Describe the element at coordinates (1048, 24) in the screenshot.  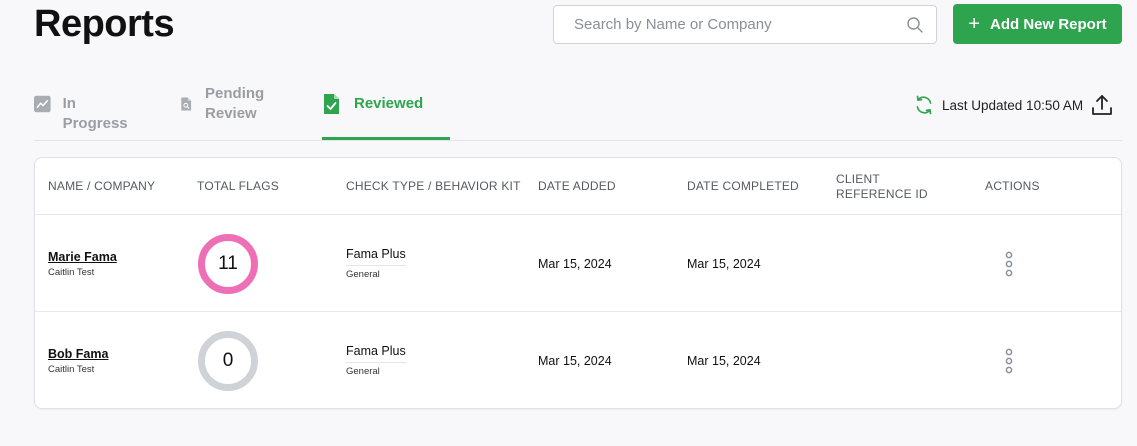
I see `add-new-report-label: Add New Report` at that location.